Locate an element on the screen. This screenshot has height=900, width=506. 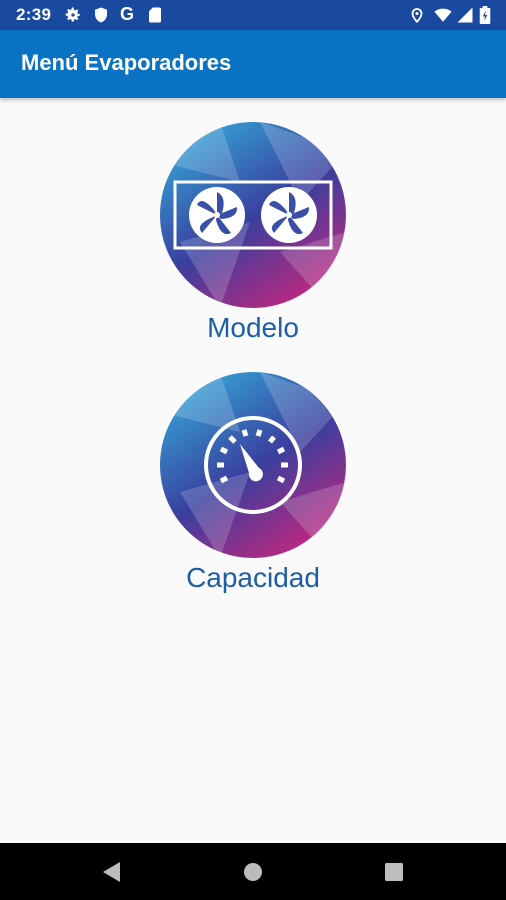
signal-icon is located at coordinates (465, 15).